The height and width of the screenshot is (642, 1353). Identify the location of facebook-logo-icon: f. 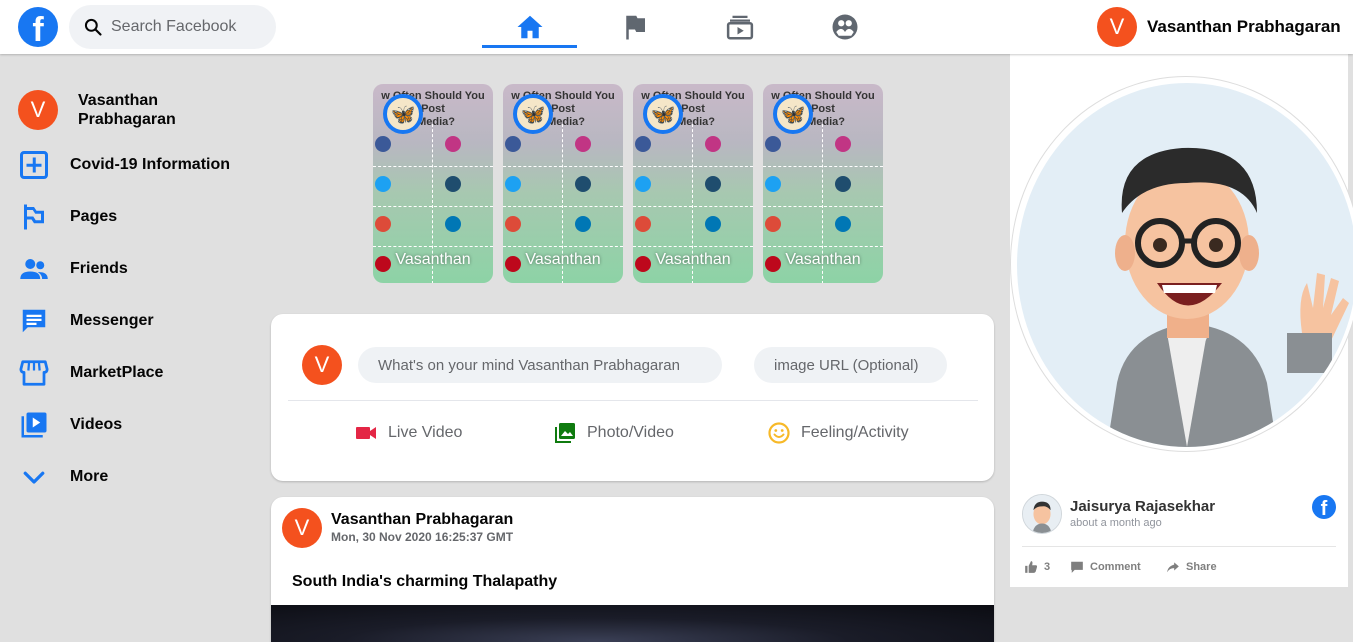
(38, 27).